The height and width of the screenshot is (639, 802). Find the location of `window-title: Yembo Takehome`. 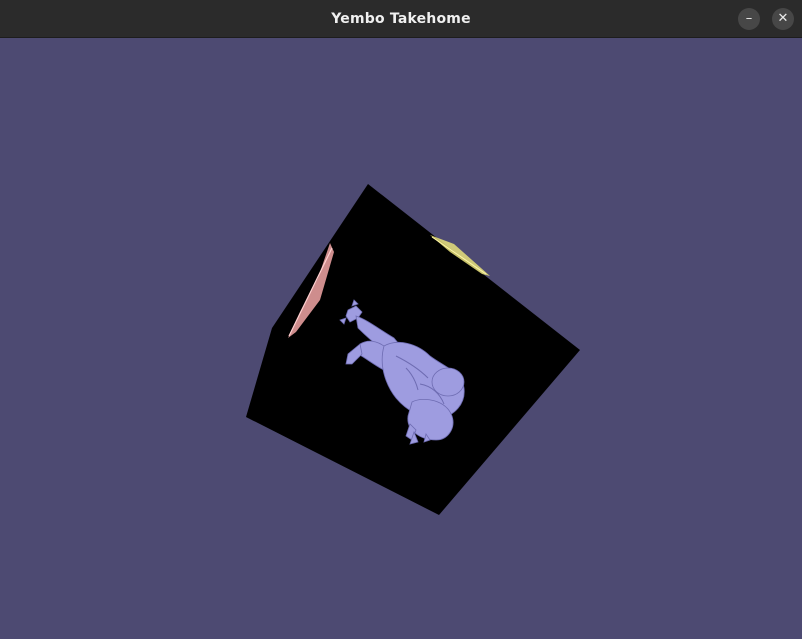

window-title: Yembo Takehome is located at coordinates (401, 19).